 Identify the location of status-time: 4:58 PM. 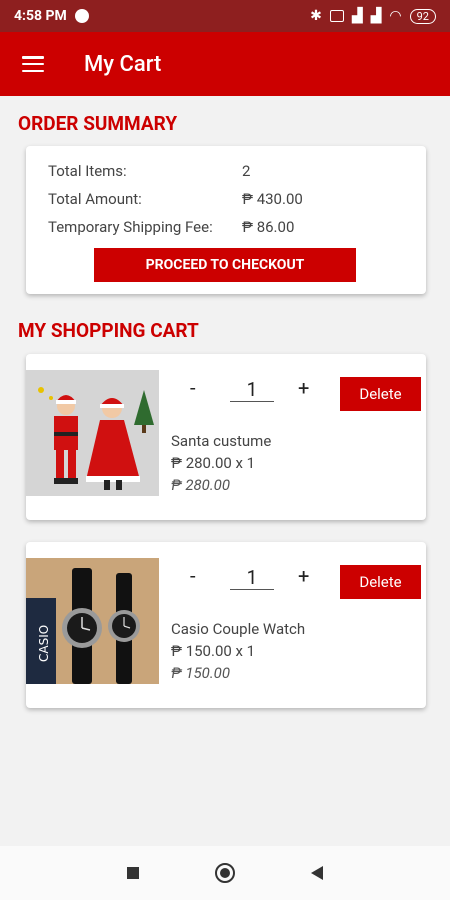
(40, 16).